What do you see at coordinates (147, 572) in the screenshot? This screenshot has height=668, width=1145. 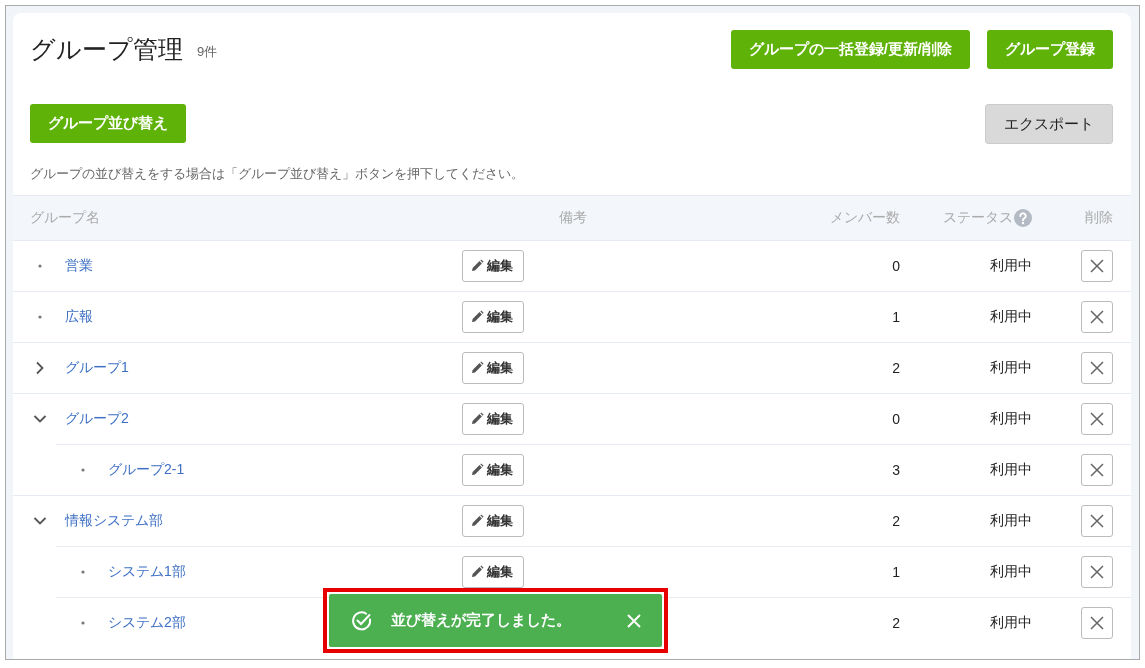 I see `group-link: システム1部` at bounding box center [147, 572].